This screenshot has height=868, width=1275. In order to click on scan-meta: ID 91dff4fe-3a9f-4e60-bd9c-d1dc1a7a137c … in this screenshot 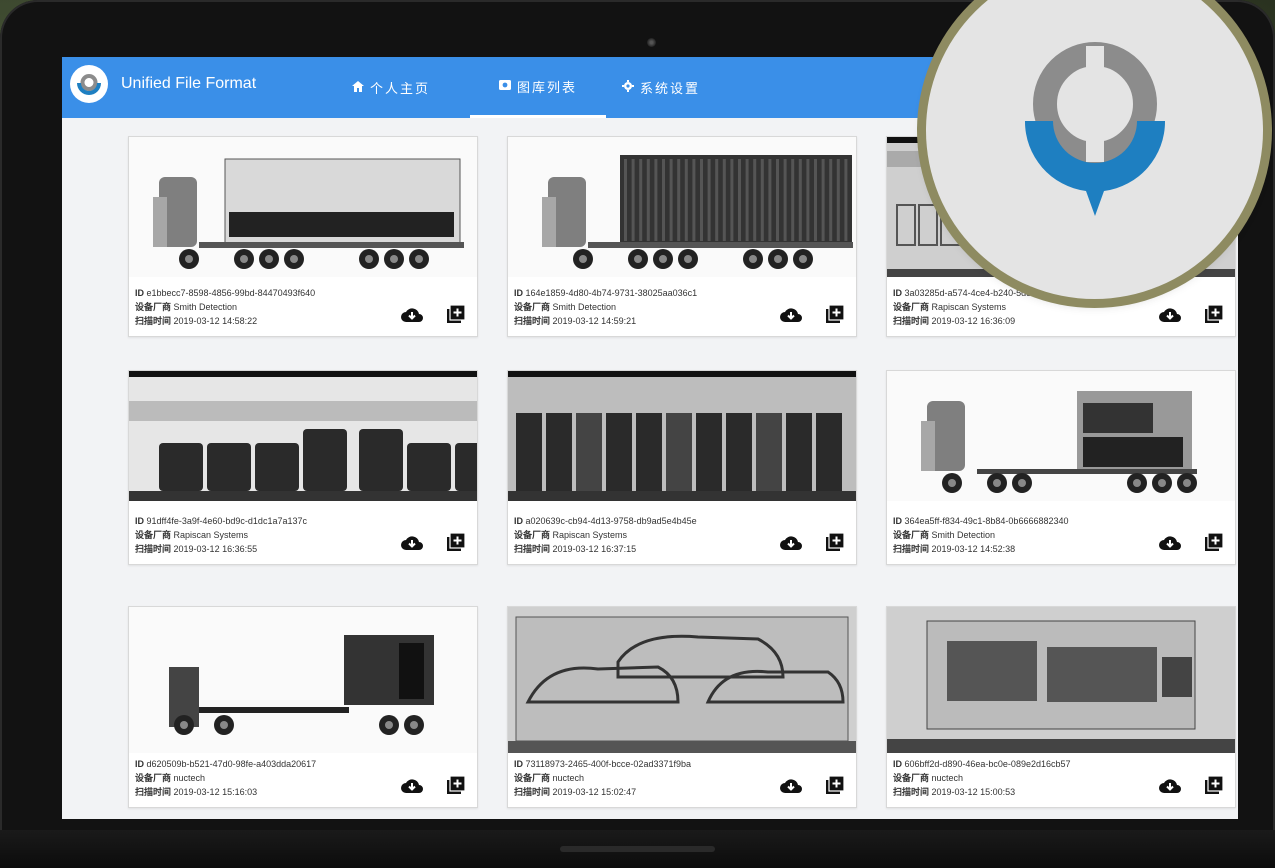, I will do `click(221, 535)`.